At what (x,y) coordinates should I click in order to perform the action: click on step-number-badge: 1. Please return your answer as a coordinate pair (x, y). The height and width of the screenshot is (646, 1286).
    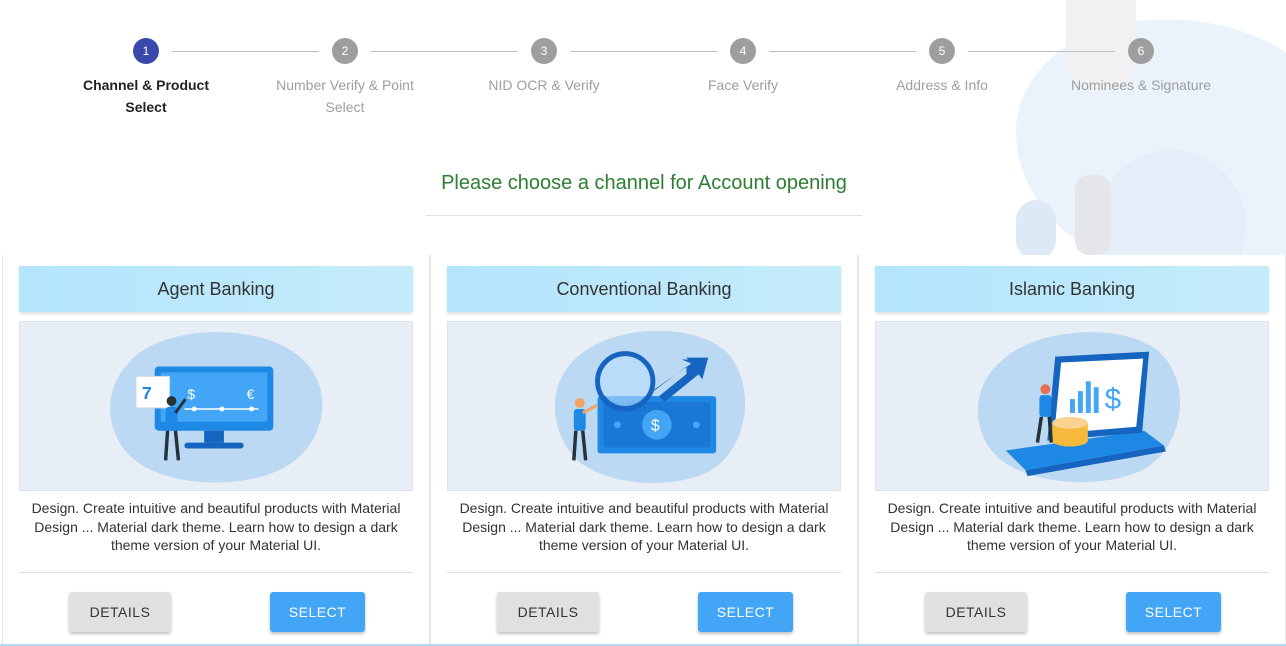
    Looking at the image, I should click on (146, 51).